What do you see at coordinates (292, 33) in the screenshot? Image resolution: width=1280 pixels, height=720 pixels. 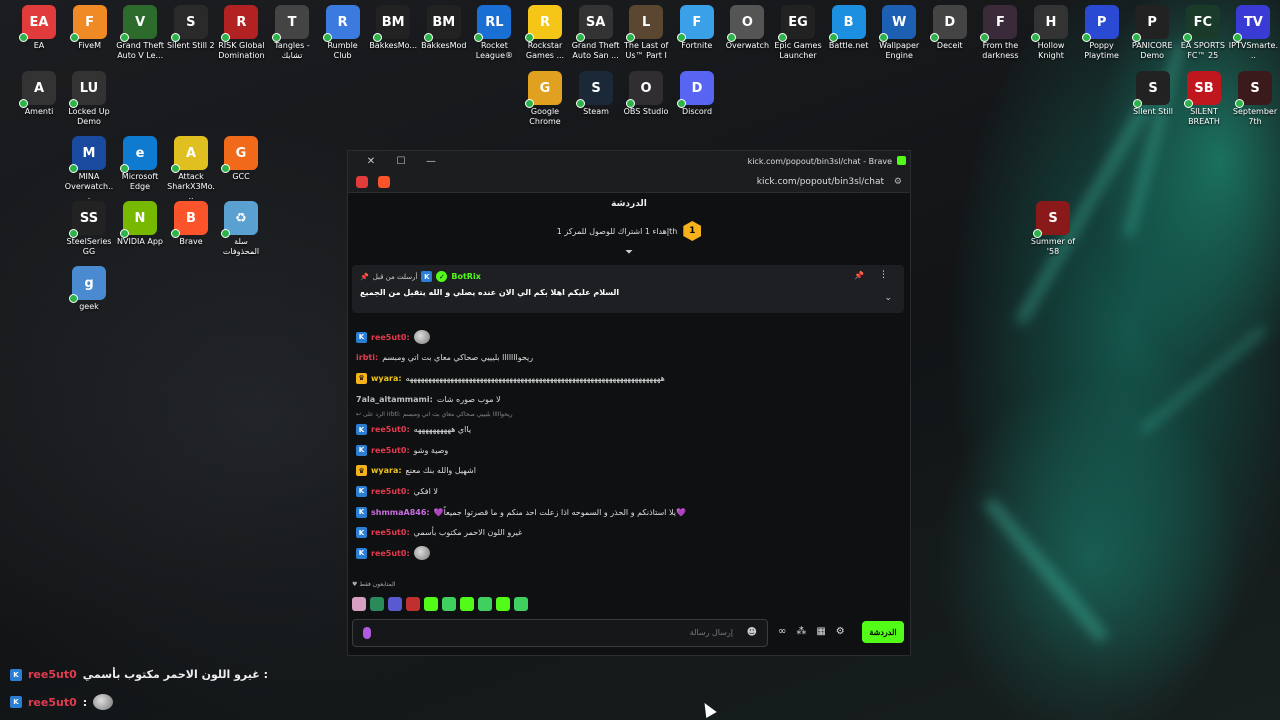 I see `desktop-icon-5: T Tangles - تشابك` at bounding box center [292, 33].